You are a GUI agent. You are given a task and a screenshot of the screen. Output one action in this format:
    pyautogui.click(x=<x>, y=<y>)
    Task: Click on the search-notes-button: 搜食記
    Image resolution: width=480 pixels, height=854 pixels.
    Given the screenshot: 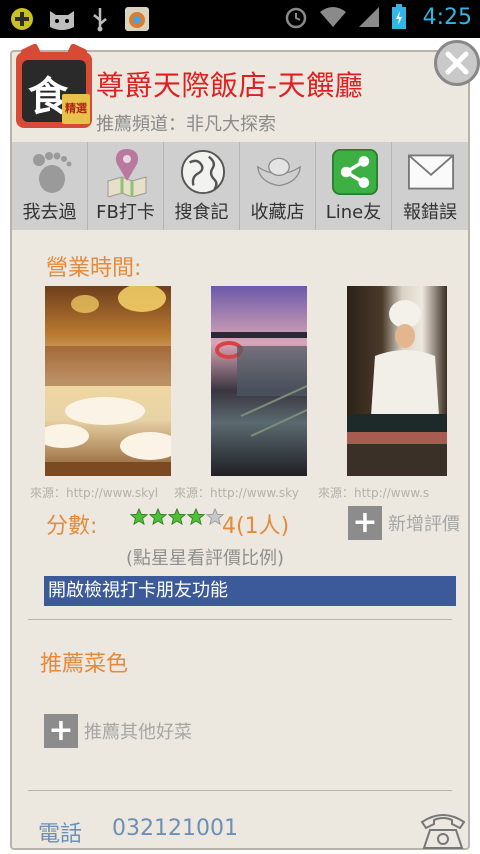 What is the action you would take?
    pyautogui.click(x=202, y=186)
    